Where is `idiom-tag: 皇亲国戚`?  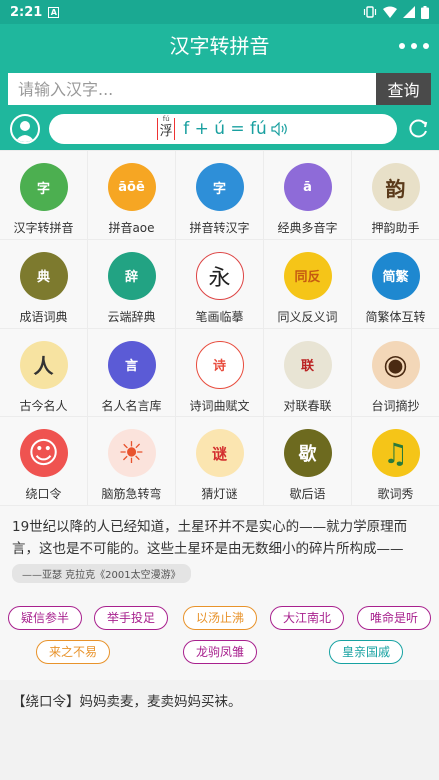 idiom-tag: 皇亲国戚 is located at coordinates (366, 652).